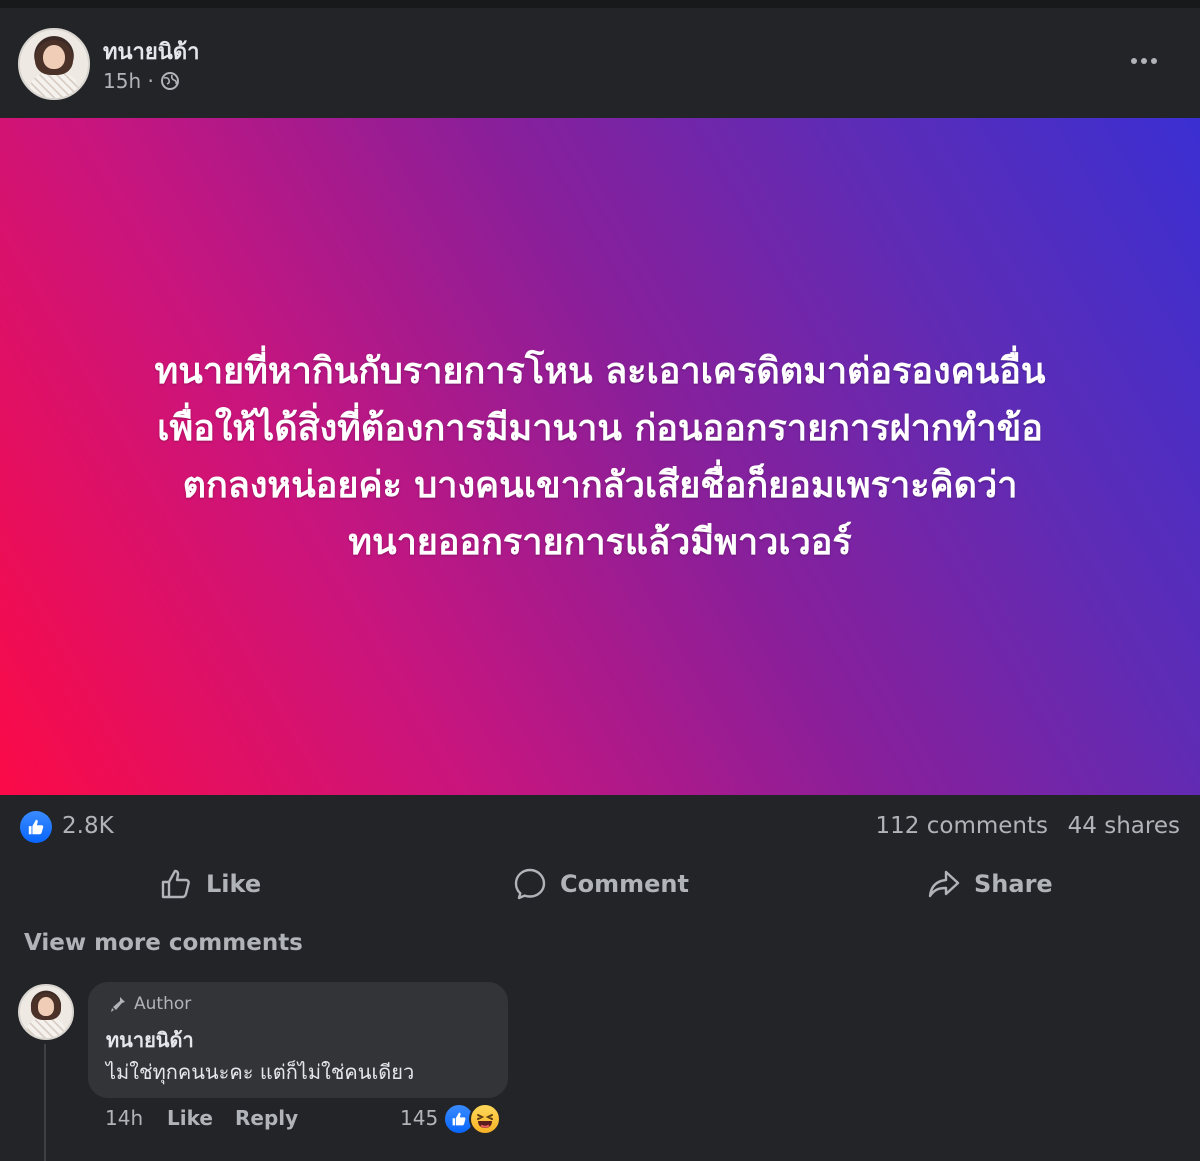  What do you see at coordinates (600, 4) in the screenshot?
I see `top-divider` at bounding box center [600, 4].